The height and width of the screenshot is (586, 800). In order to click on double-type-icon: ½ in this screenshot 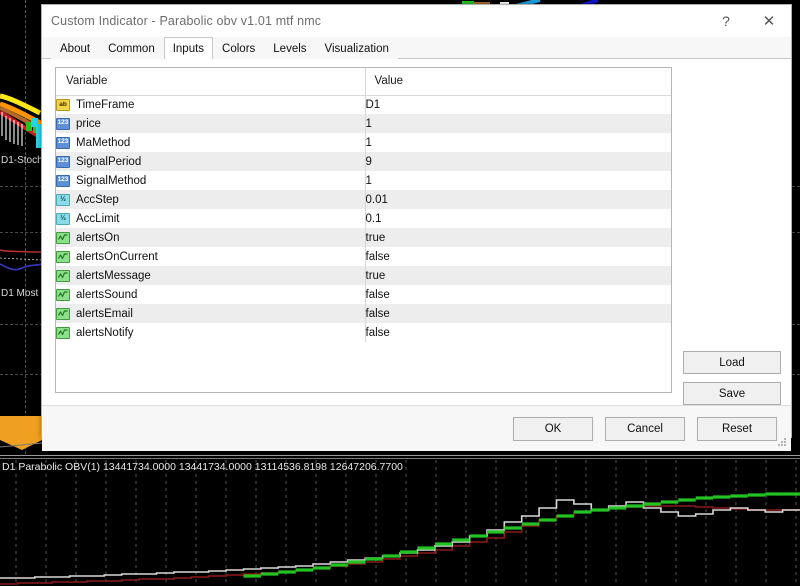, I will do `click(63, 218)`.